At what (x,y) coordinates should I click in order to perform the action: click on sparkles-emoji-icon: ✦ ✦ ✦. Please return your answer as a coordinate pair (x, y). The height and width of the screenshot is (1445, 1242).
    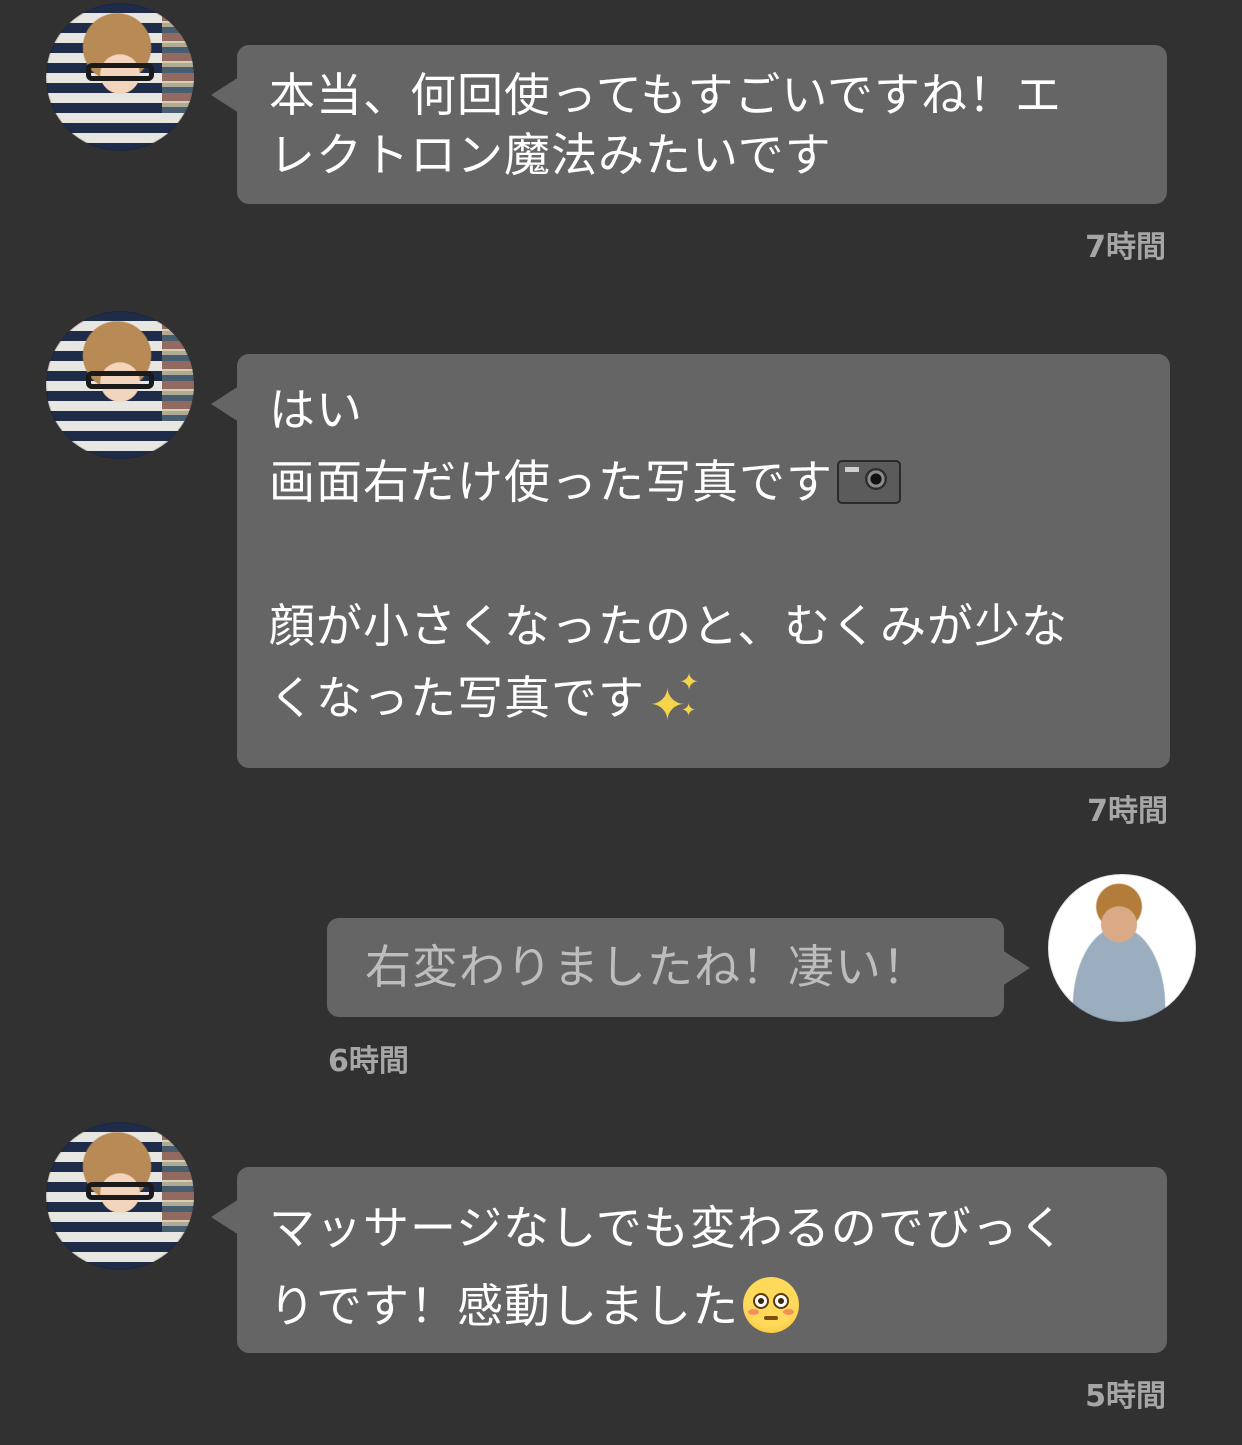
    Looking at the image, I should click on (675, 699).